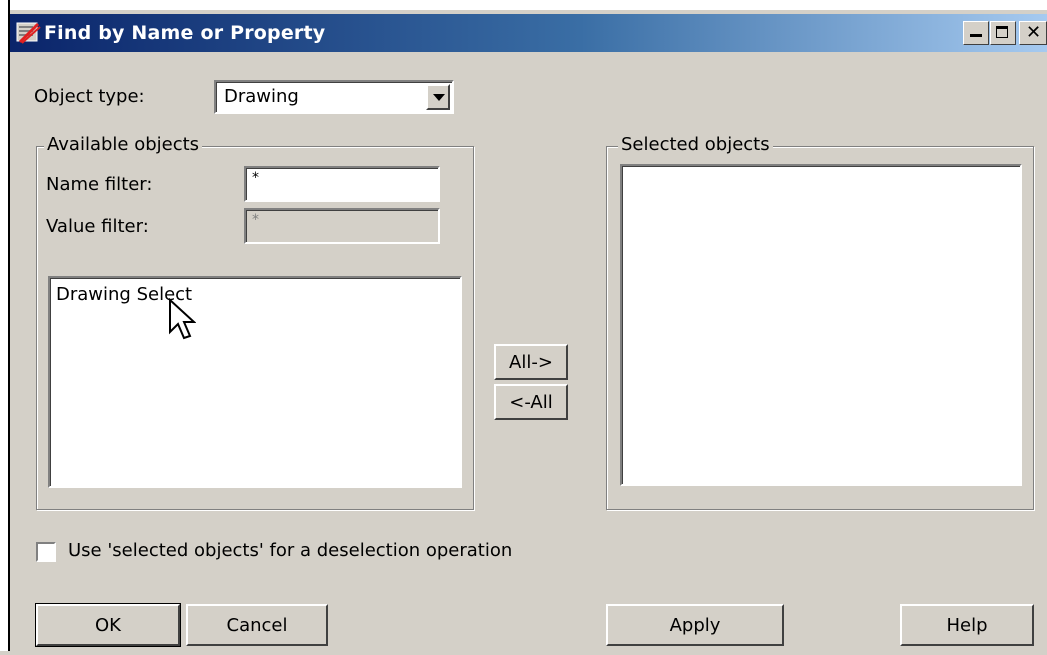 The height and width of the screenshot is (655, 1047). What do you see at coordinates (528, 33) in the screenshot?
I see `title-bar: Find by Name or Property ✕` at bounding box center [528, 33].